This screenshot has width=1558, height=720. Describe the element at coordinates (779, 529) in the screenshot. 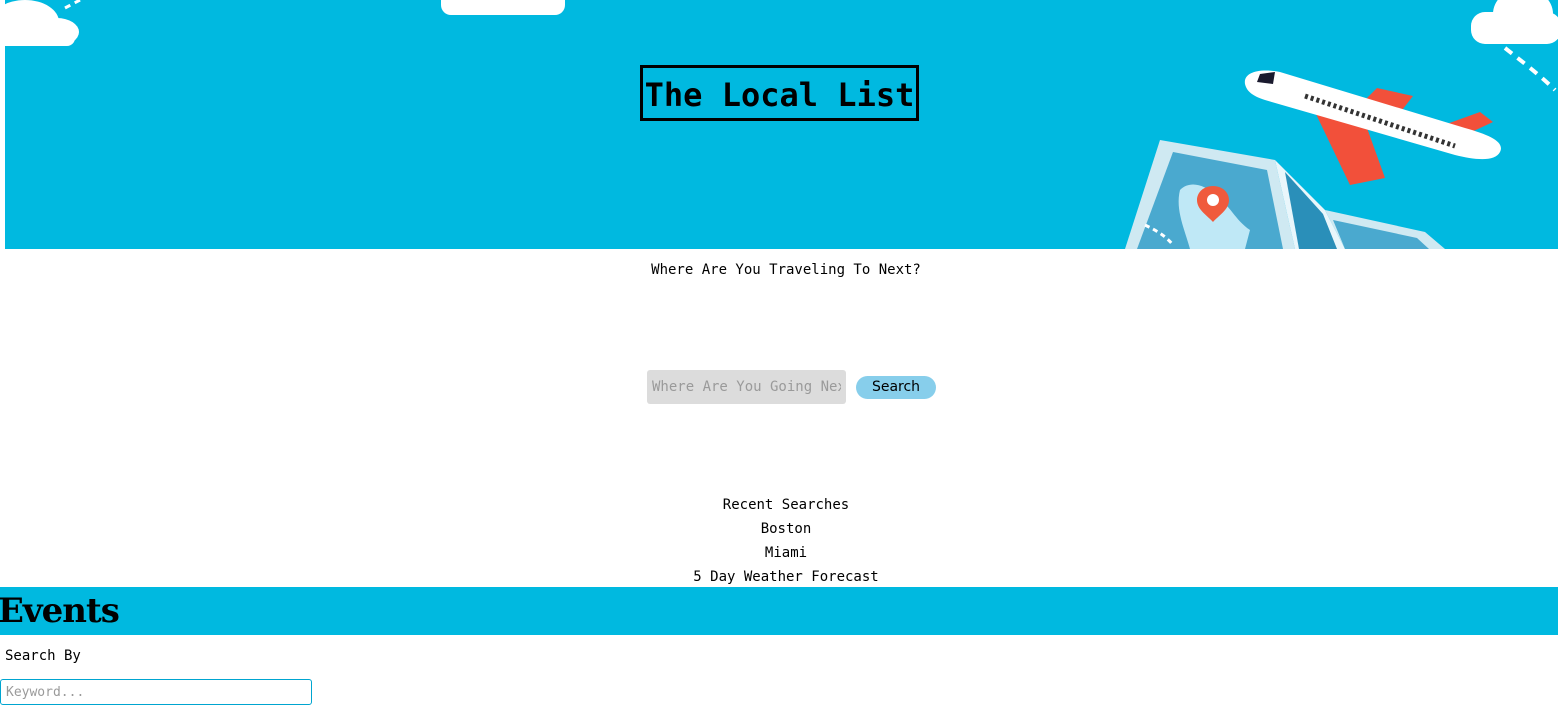

I see `recent-search-item: Boston` at that location.